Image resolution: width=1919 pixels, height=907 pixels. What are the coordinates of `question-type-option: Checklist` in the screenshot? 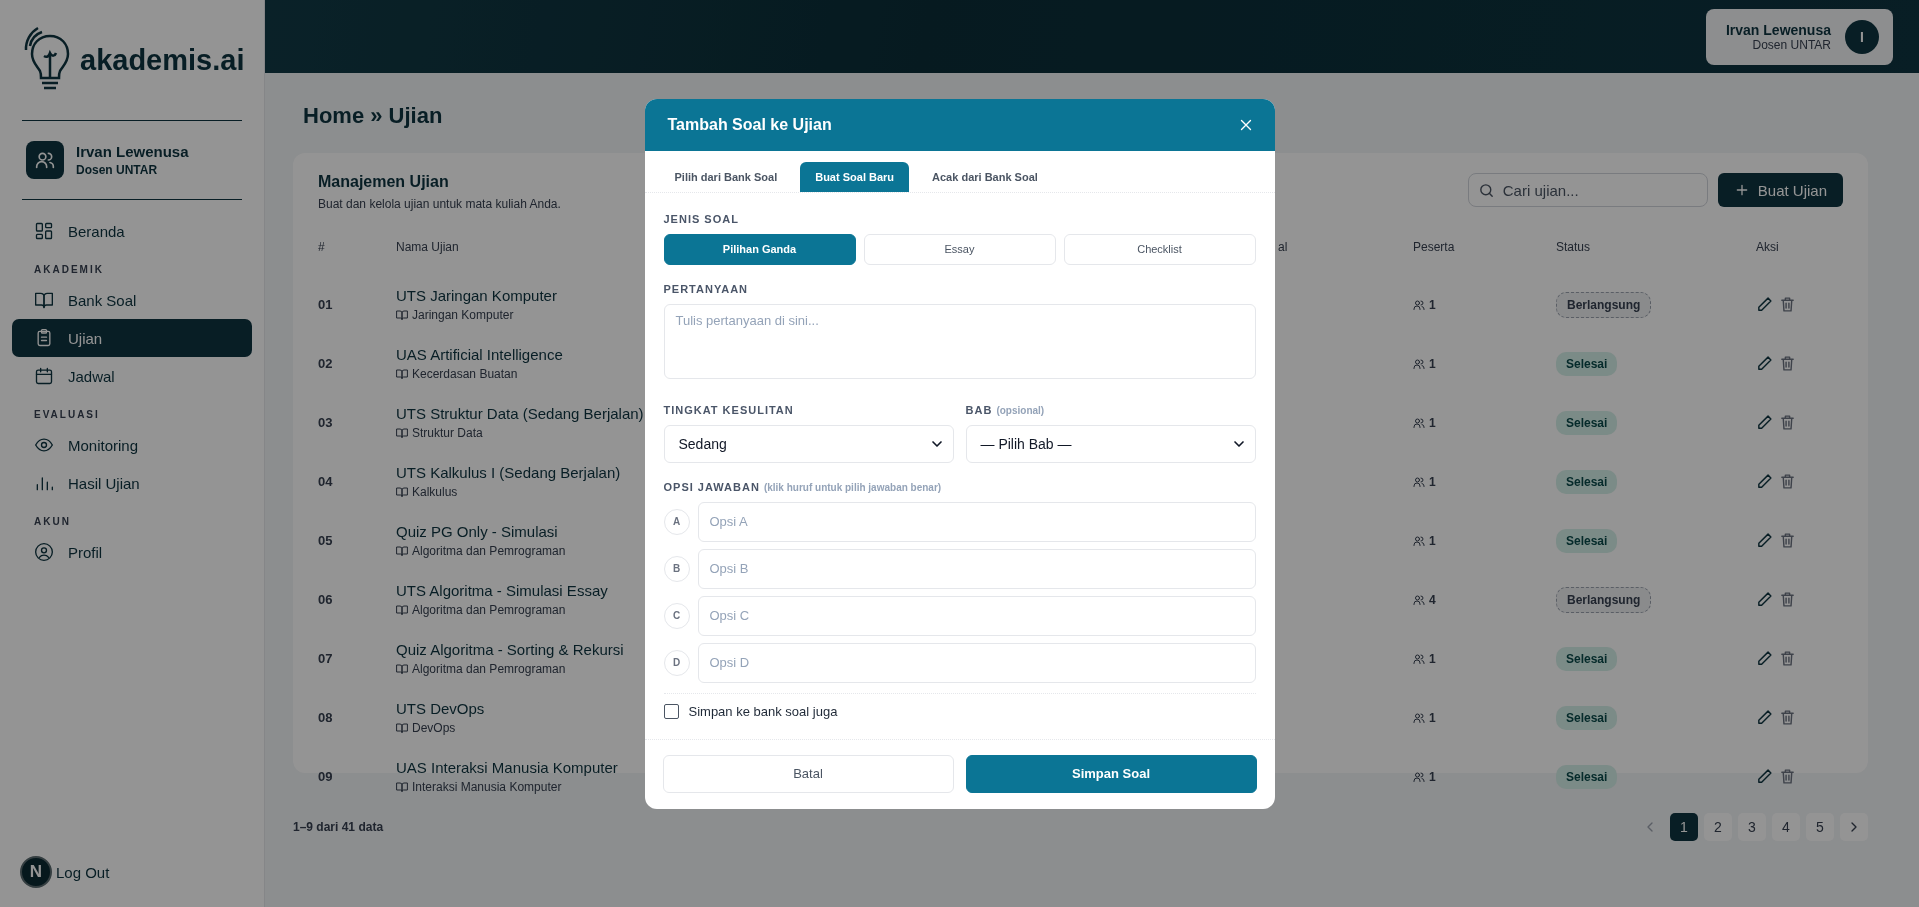 It's located at (1159, 249).